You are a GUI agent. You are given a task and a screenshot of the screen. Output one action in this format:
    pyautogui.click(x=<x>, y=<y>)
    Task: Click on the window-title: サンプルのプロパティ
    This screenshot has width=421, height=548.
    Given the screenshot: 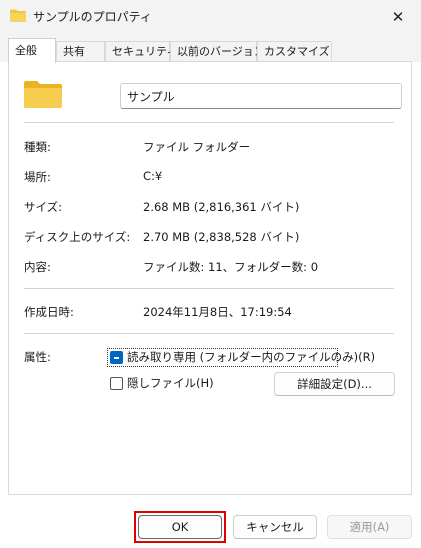 What is the action you would take?
    pyautogui.click(x=92, y=17)
    